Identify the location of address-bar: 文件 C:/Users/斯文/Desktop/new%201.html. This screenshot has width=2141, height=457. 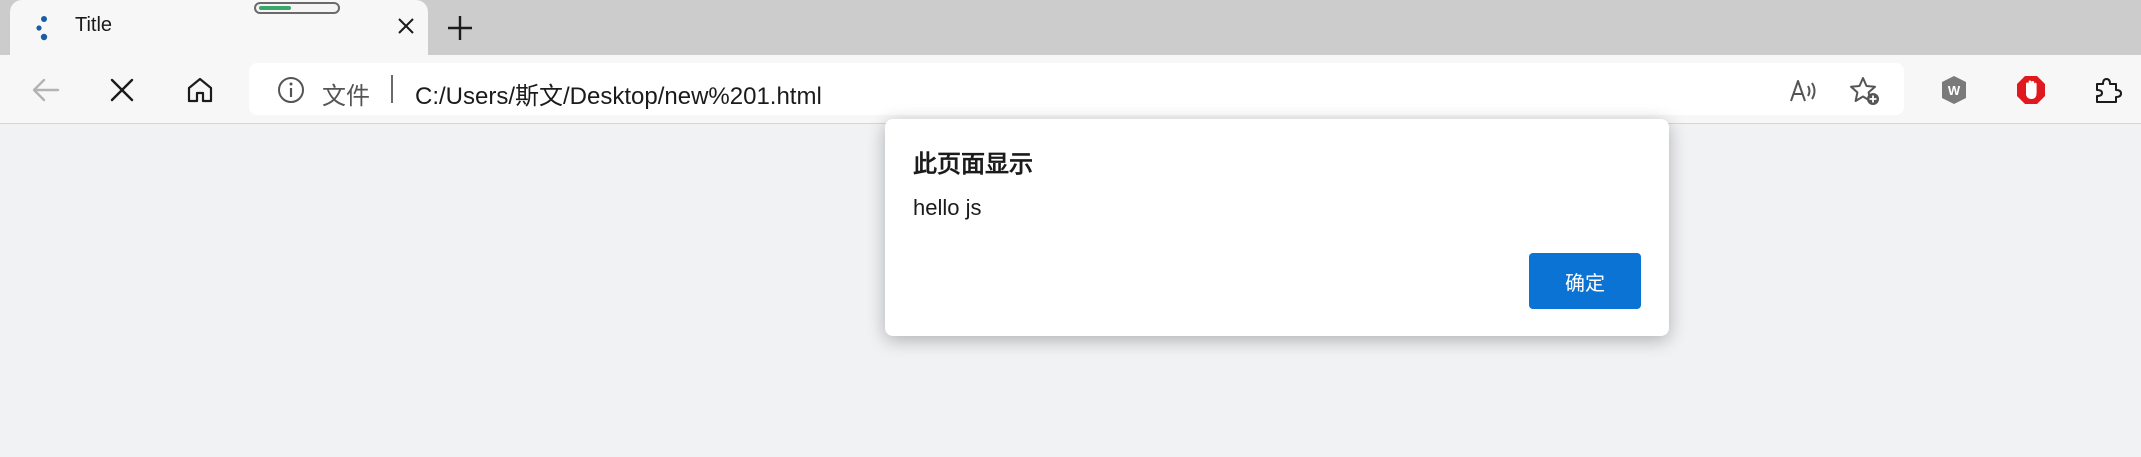
(1076, 89).